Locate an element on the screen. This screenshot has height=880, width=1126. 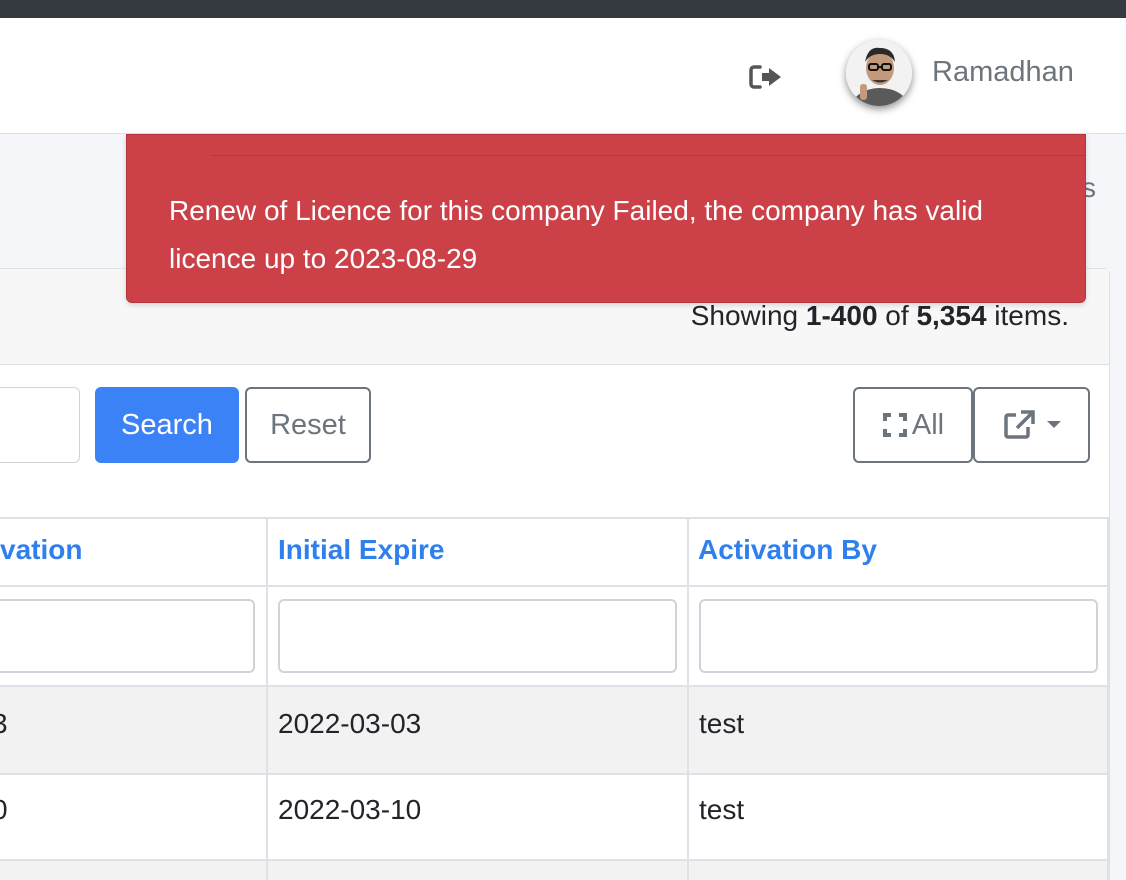
table-top-border is located at coordinates (554, 518).